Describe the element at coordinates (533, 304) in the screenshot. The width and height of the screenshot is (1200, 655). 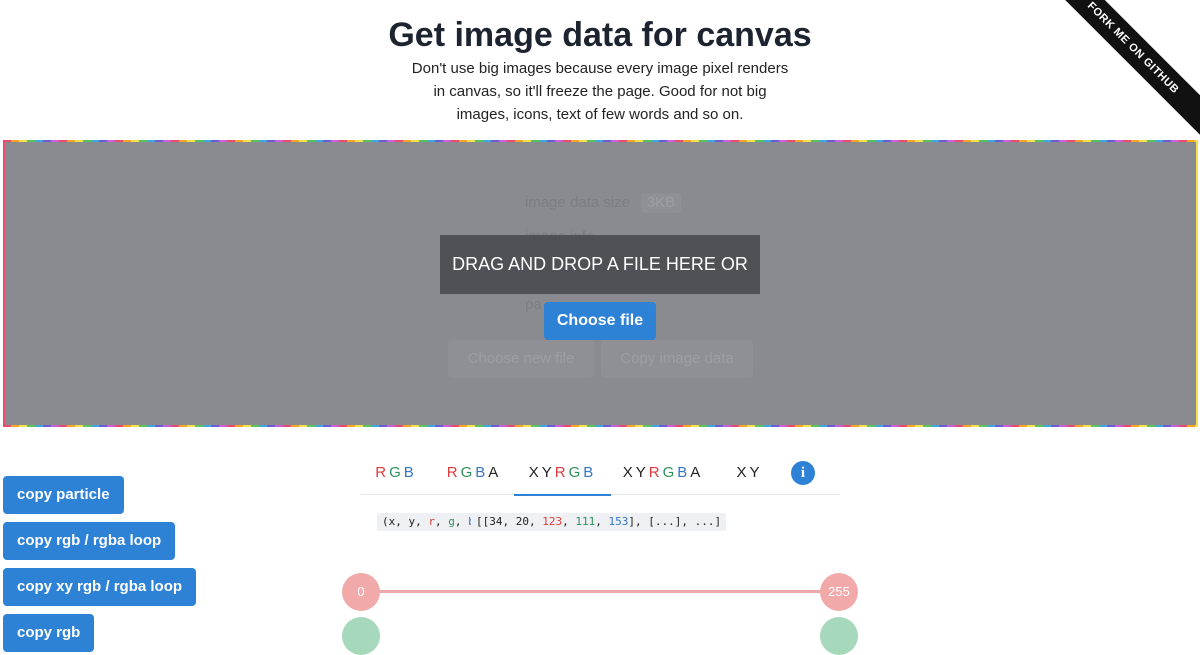
I see `bg-partial-label: pa` at that location.